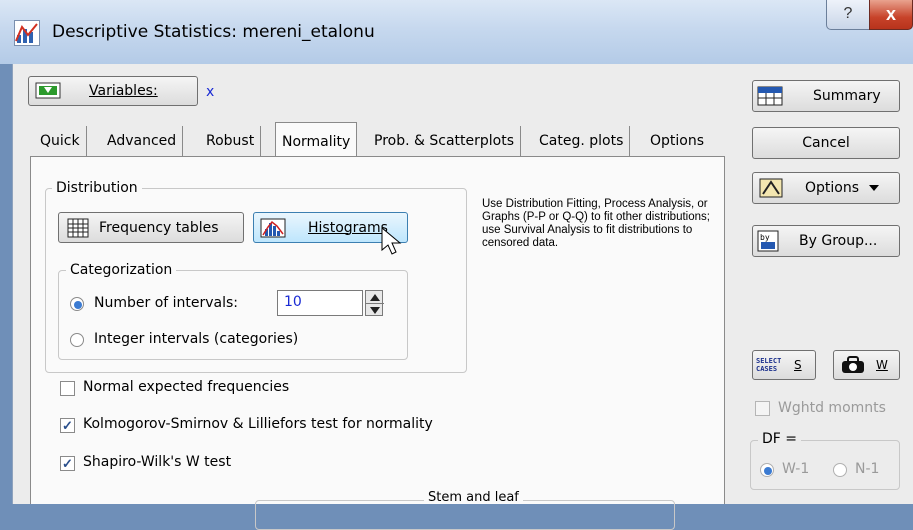  Describe the element at coordinates (473, 497) in the screenshot. I see `stem-leaf-label: Stem and leaf` at that location.